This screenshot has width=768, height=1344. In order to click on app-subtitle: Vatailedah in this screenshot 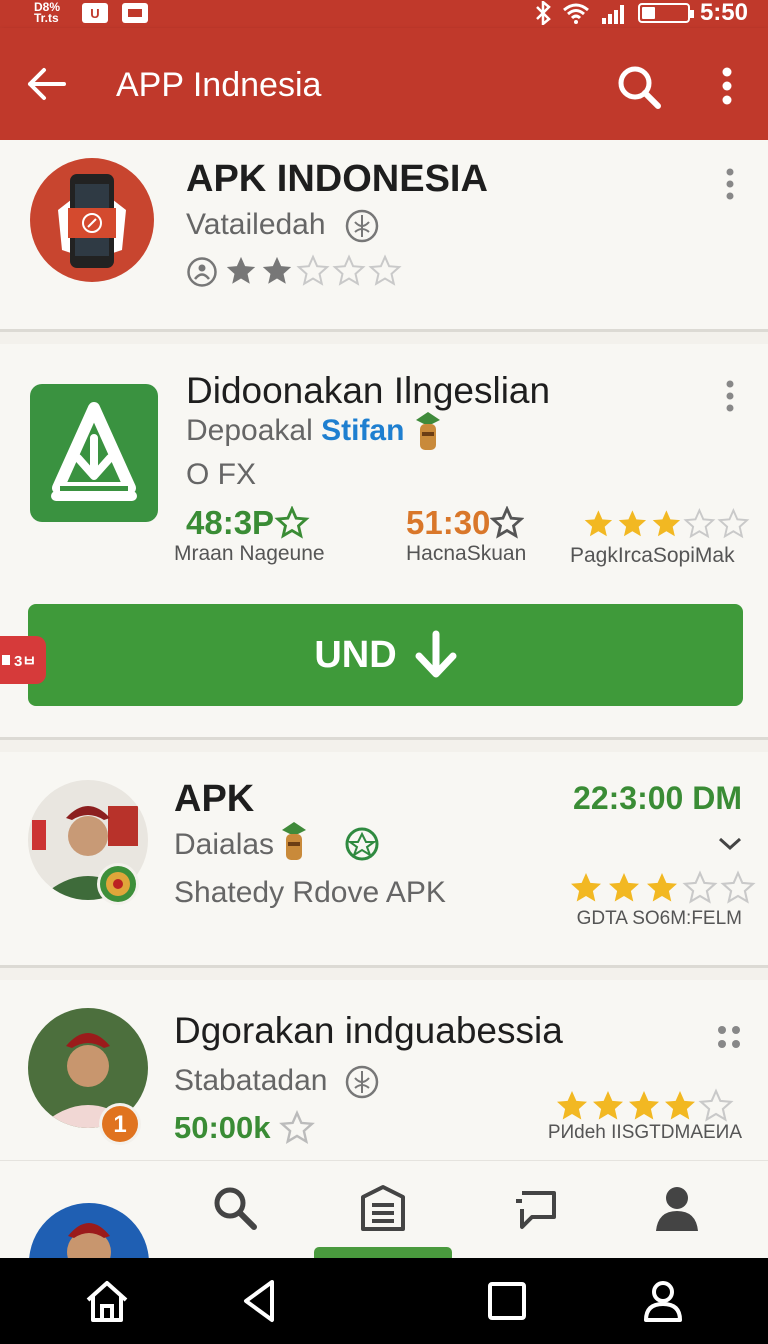, I will do `click(256, 224)`.